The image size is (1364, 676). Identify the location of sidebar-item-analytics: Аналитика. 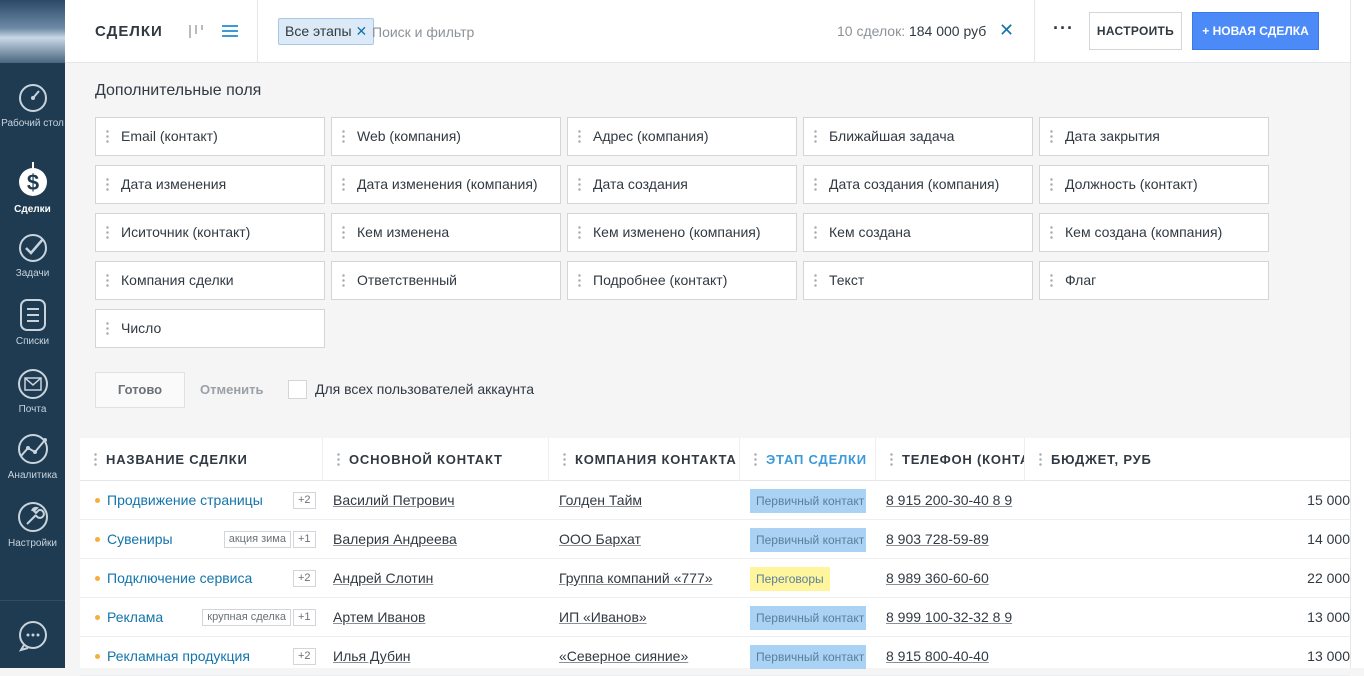
(32, 457).